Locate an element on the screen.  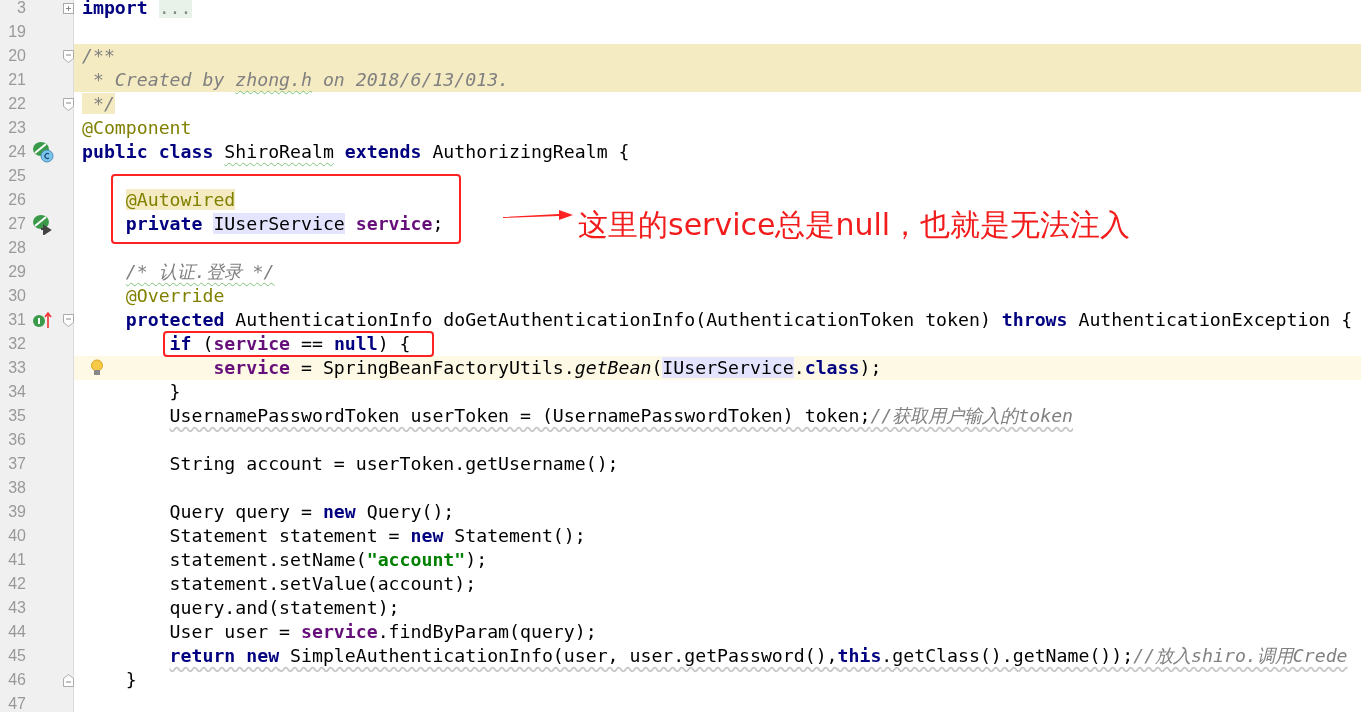
arrow-icon is located at coordinates (538, 215).